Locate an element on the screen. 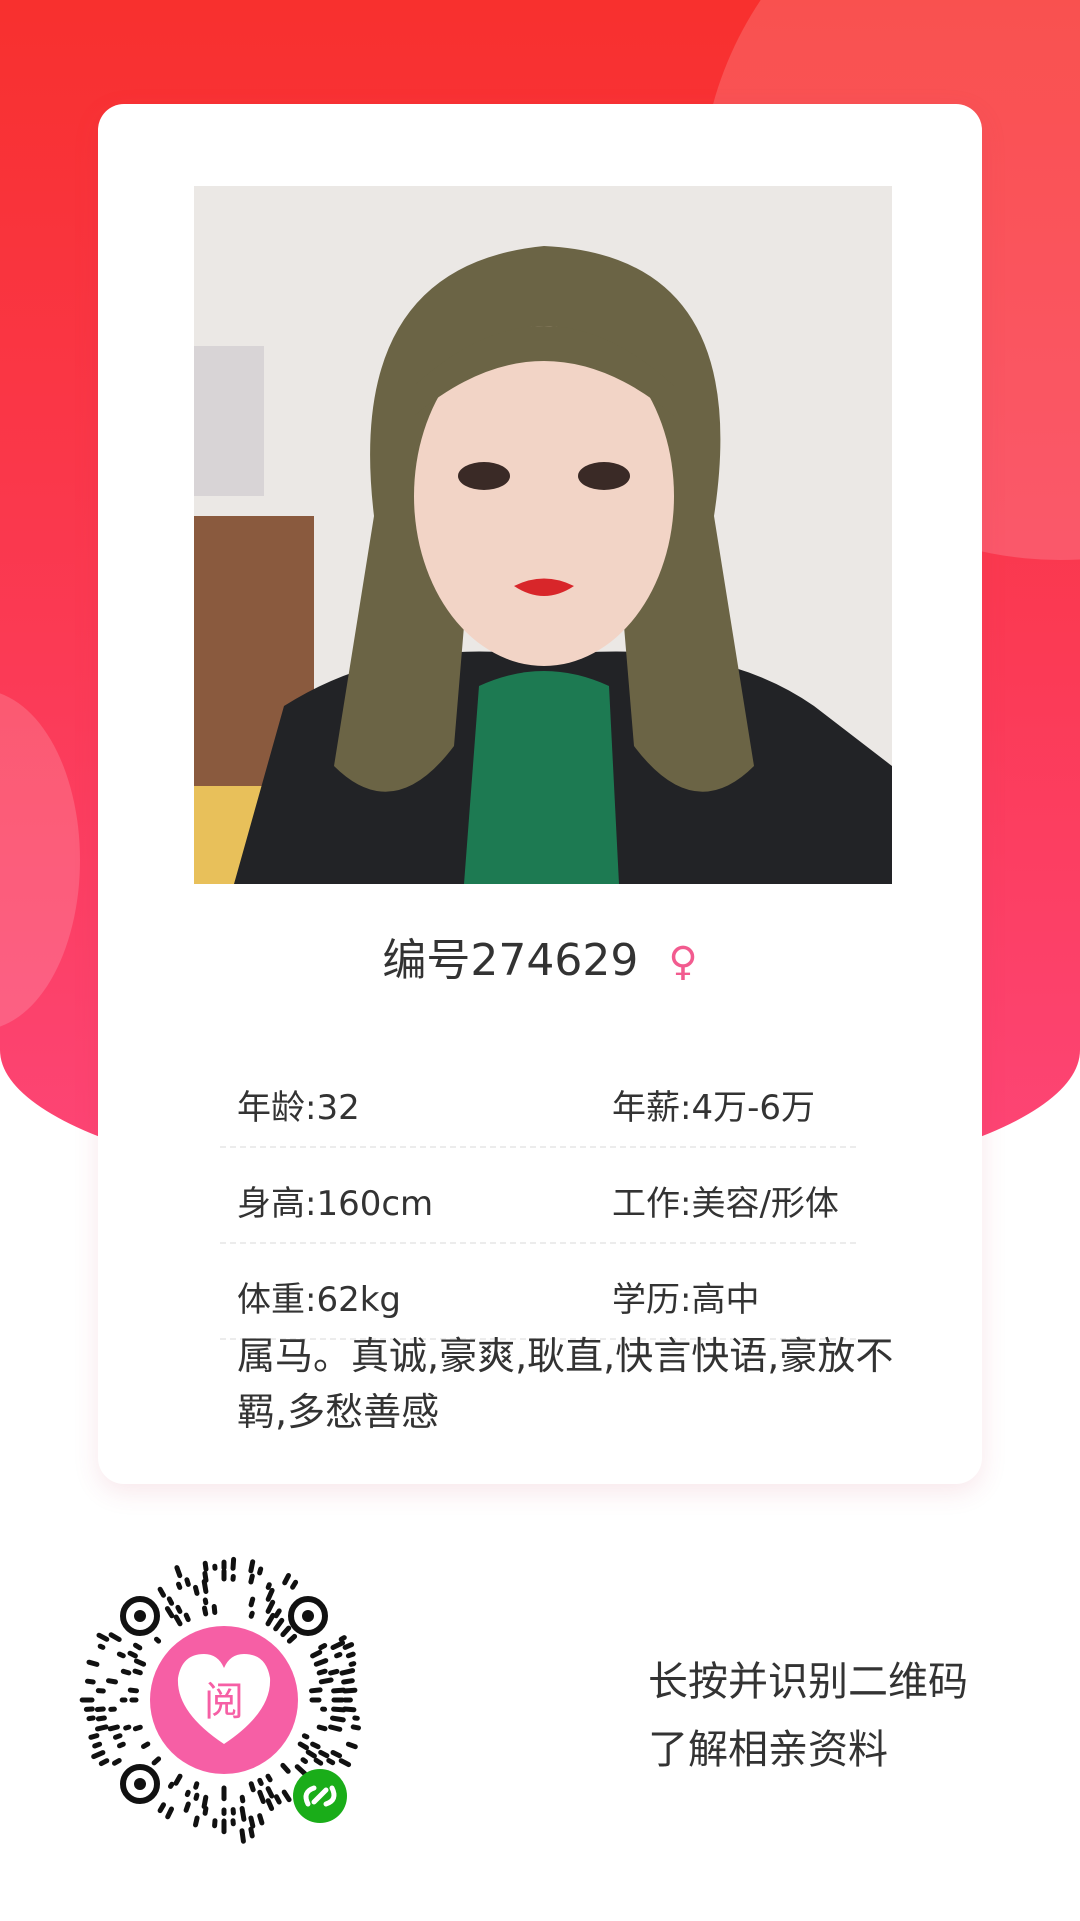  job-value: 工作:美容/形体 is located at coordinates (725, 1204).